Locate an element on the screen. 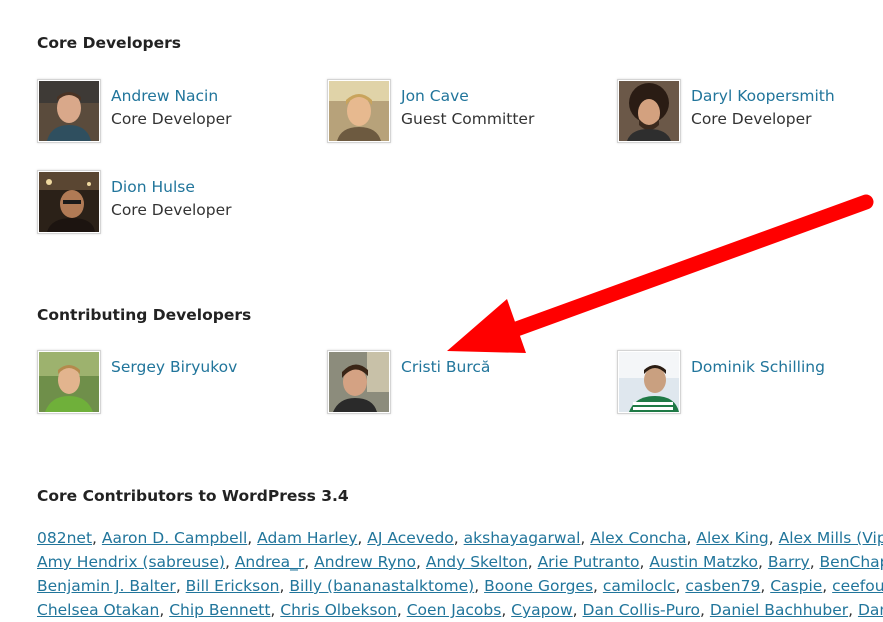  arrow-head is located at coordinates (486, 326).